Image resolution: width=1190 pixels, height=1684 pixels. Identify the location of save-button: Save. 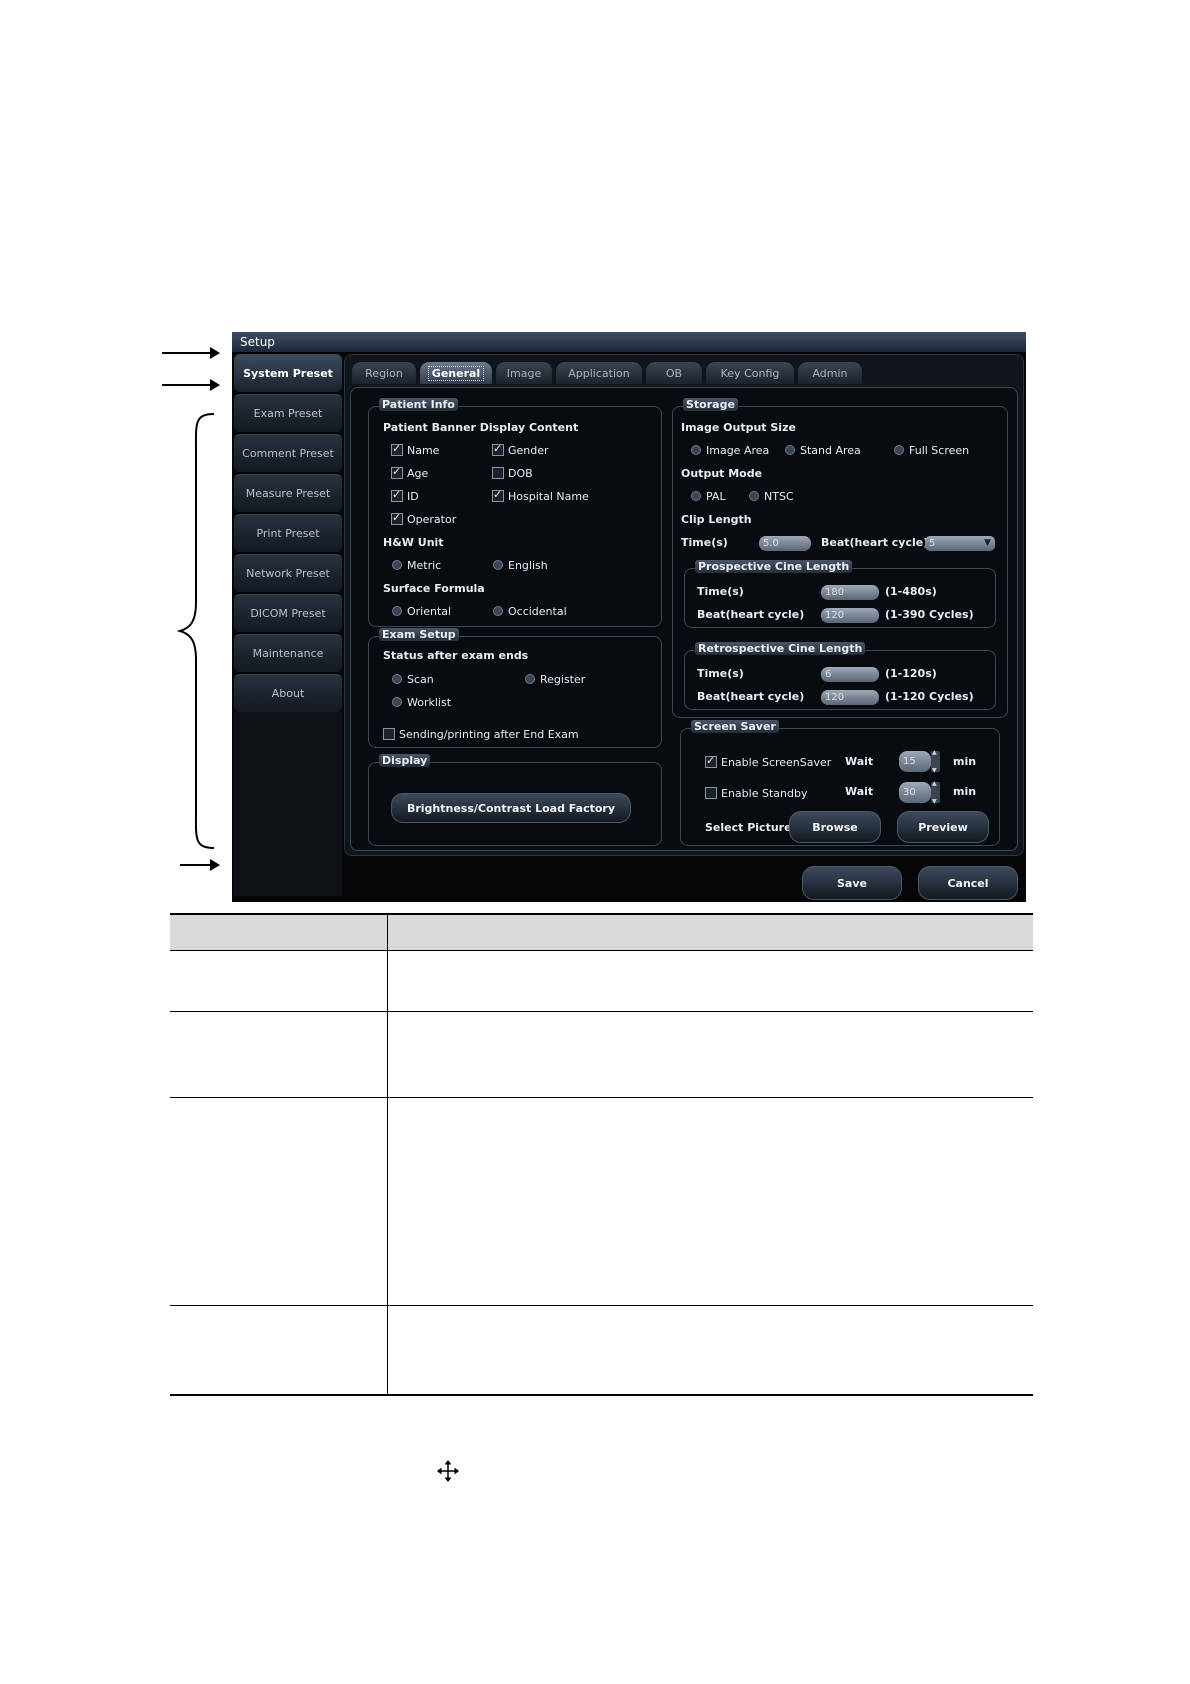
(852, 883).